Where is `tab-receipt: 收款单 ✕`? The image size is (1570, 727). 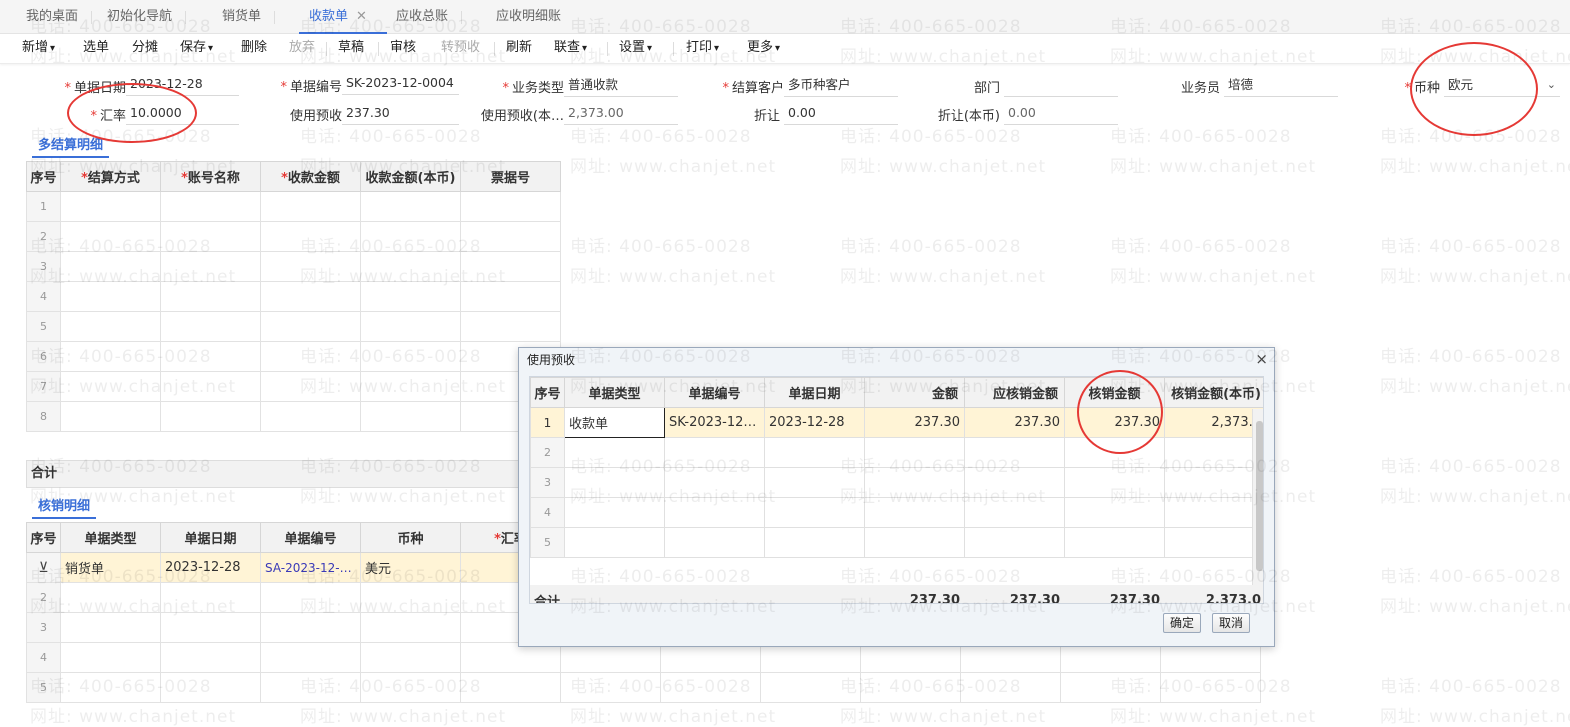 tab-receipt: 收款单 ✕ is located at coordinates (343, 17).